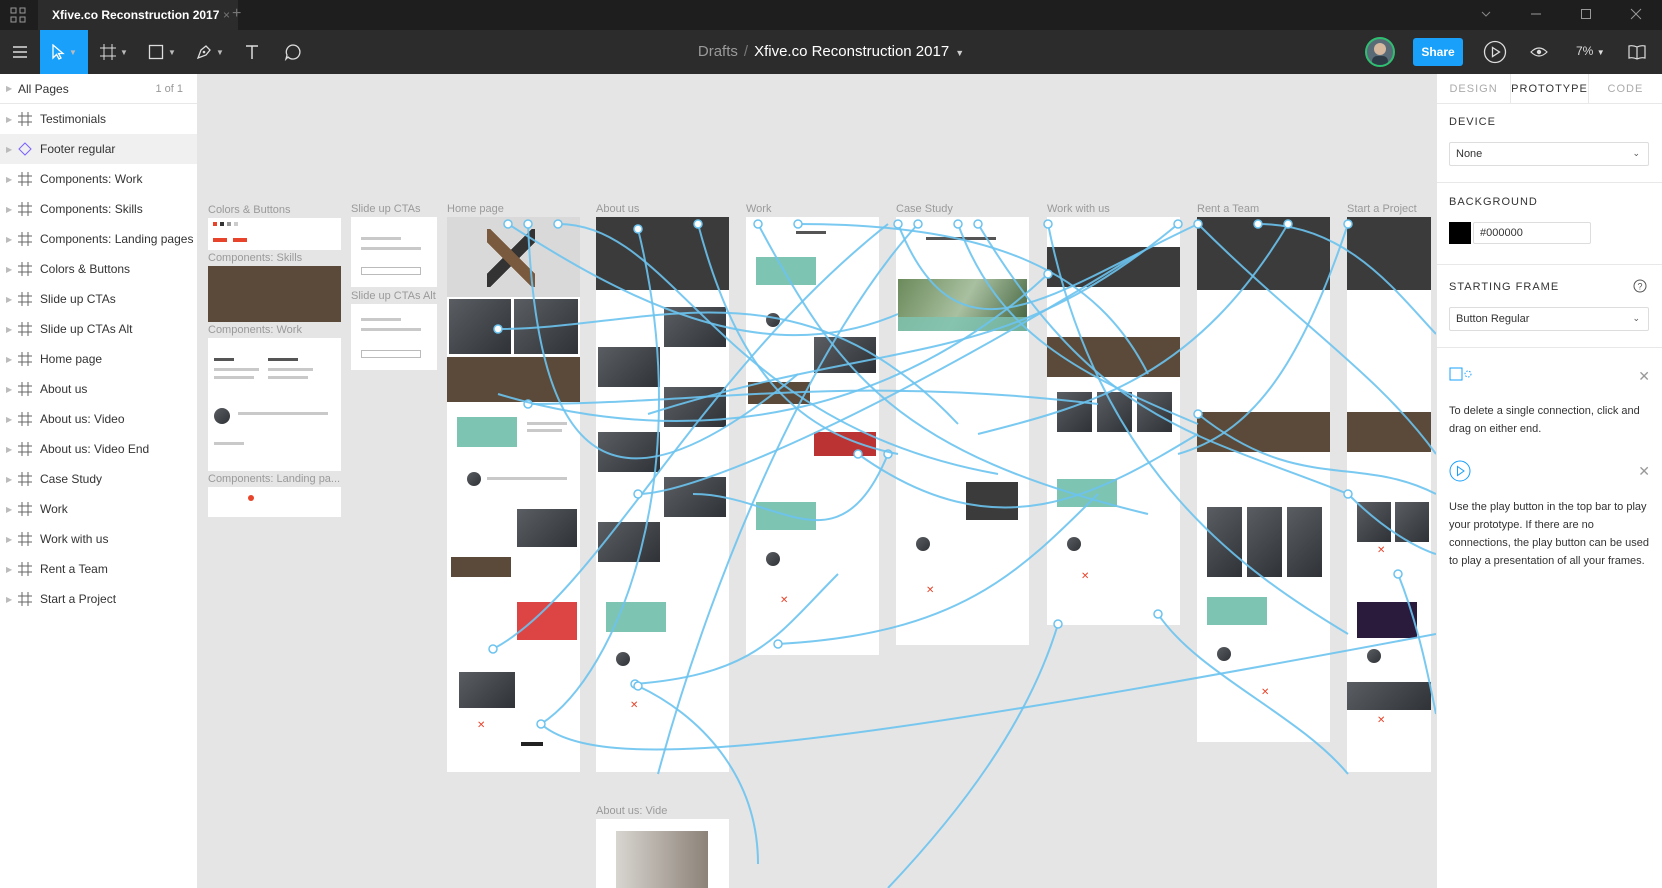  What do you see at coordinates (1380, 52) in the screenshot?
I see `avatar` at bounding box center [1380, 52].